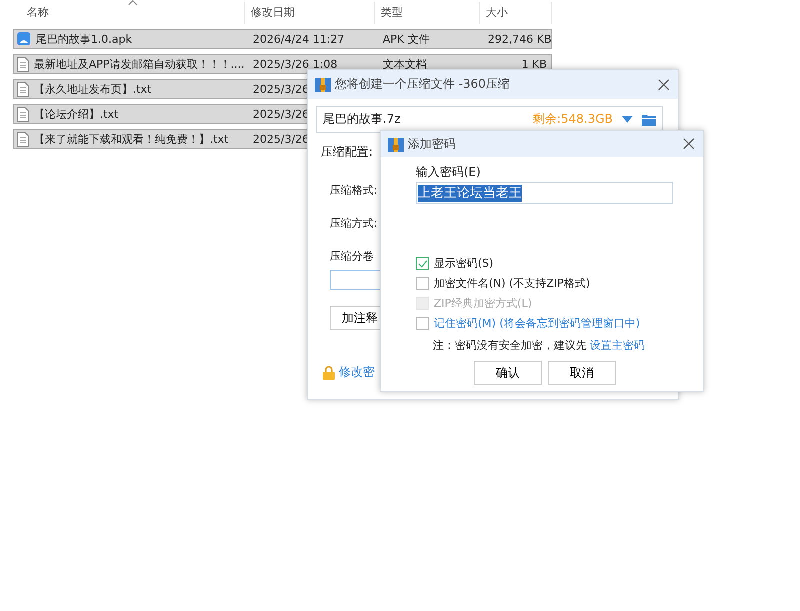 Image resolution: width=800 pixels, height=611 pixels. I want to click on app-icon, so click(24, 39).